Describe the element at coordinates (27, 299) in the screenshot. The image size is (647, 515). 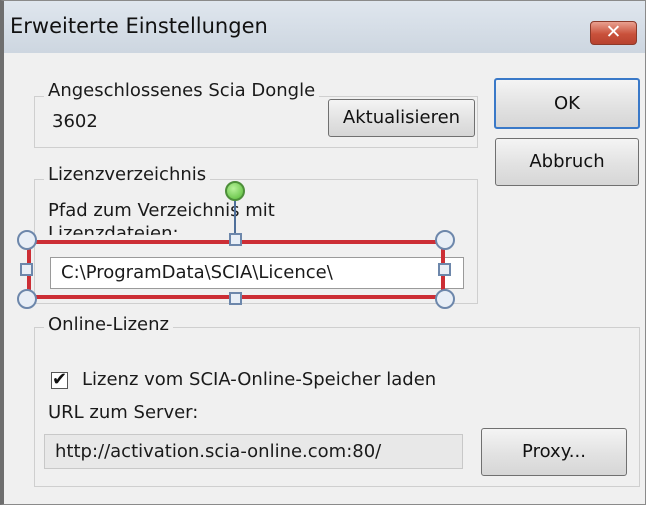
I see `resize-handle-bottom-left` at that location.